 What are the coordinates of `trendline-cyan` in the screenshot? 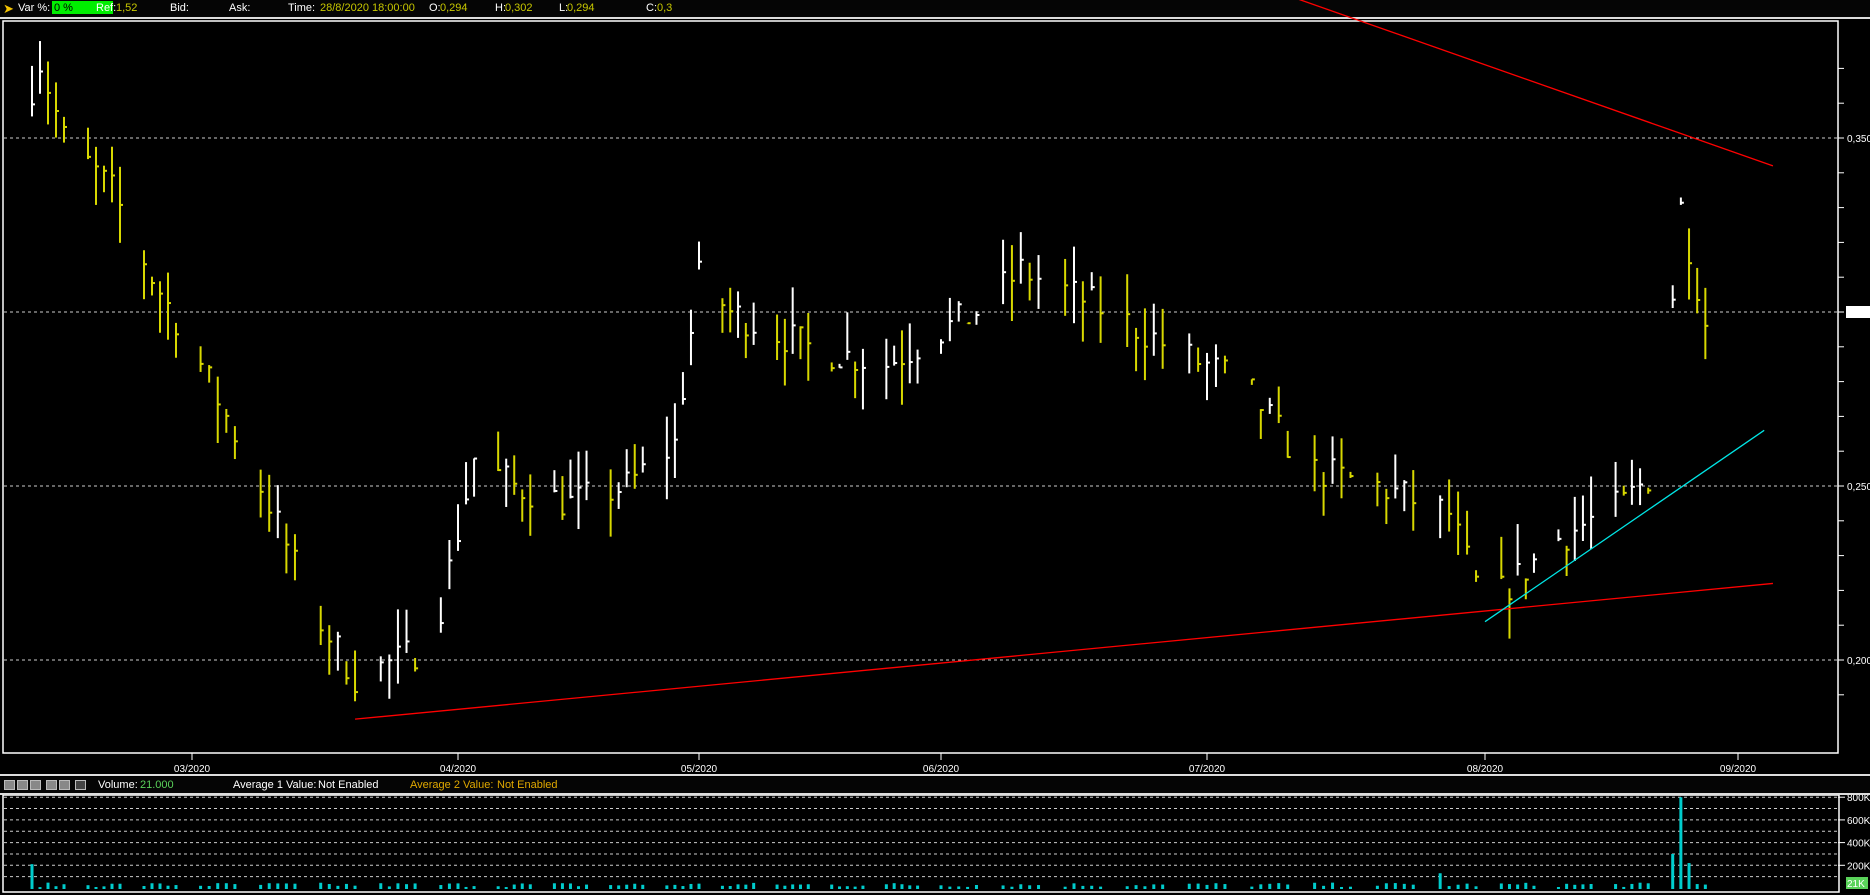 It's located at (1624, 526).